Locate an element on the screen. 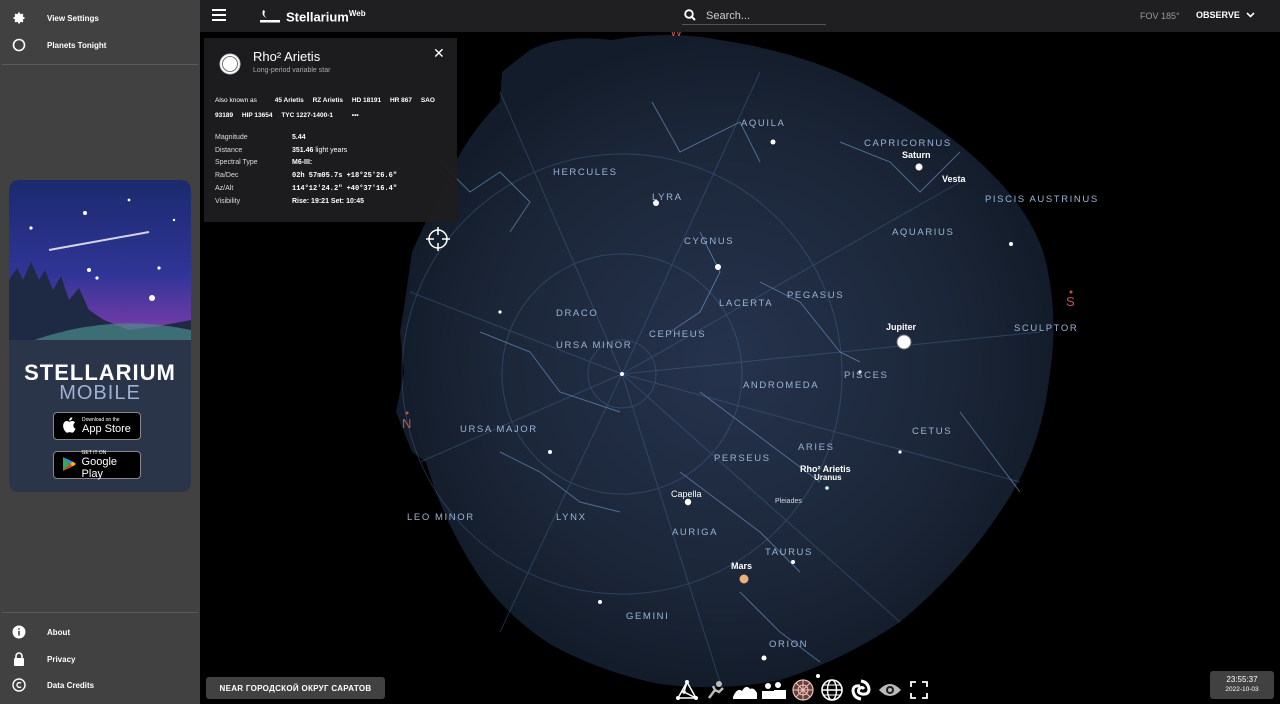 This screenshot has width=1280, height=704. observe-dropdown: OBSERVE is located at coordinates (1225, 15).